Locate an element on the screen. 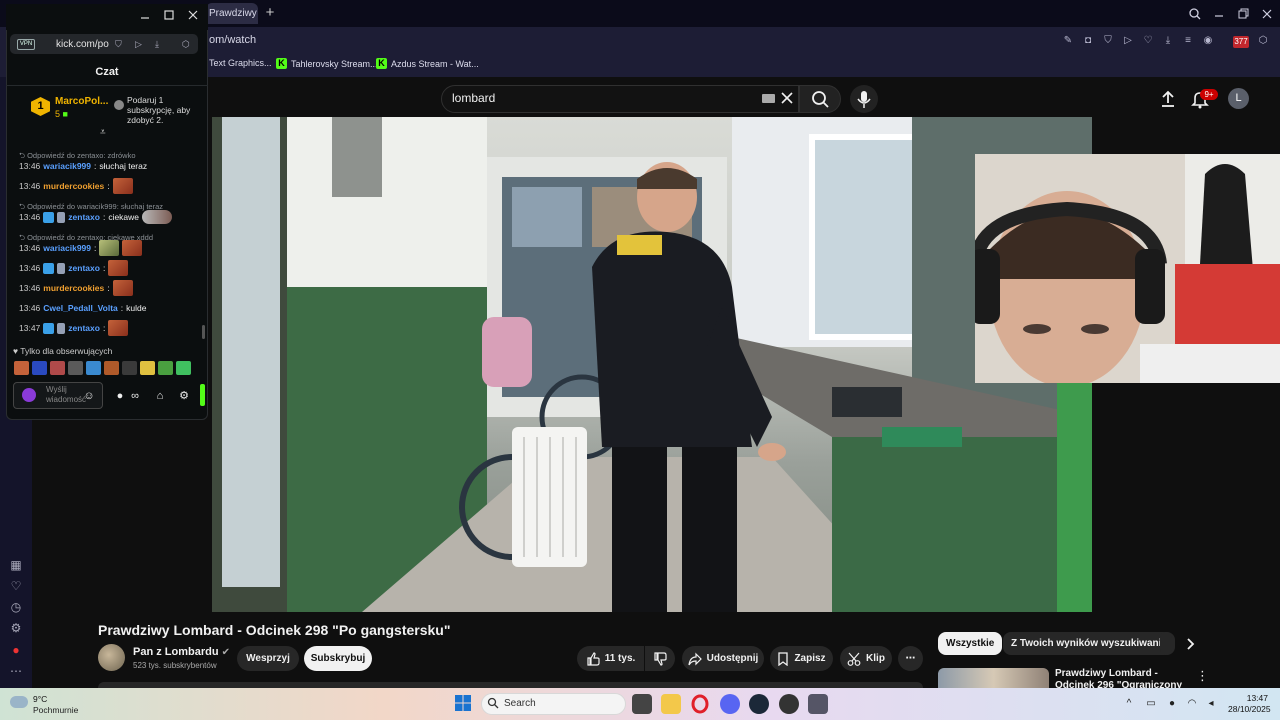 The width and height of the screenshot is (1280, 720). more-vert-icon: ⋮ is located at coordinates (1202, 676).